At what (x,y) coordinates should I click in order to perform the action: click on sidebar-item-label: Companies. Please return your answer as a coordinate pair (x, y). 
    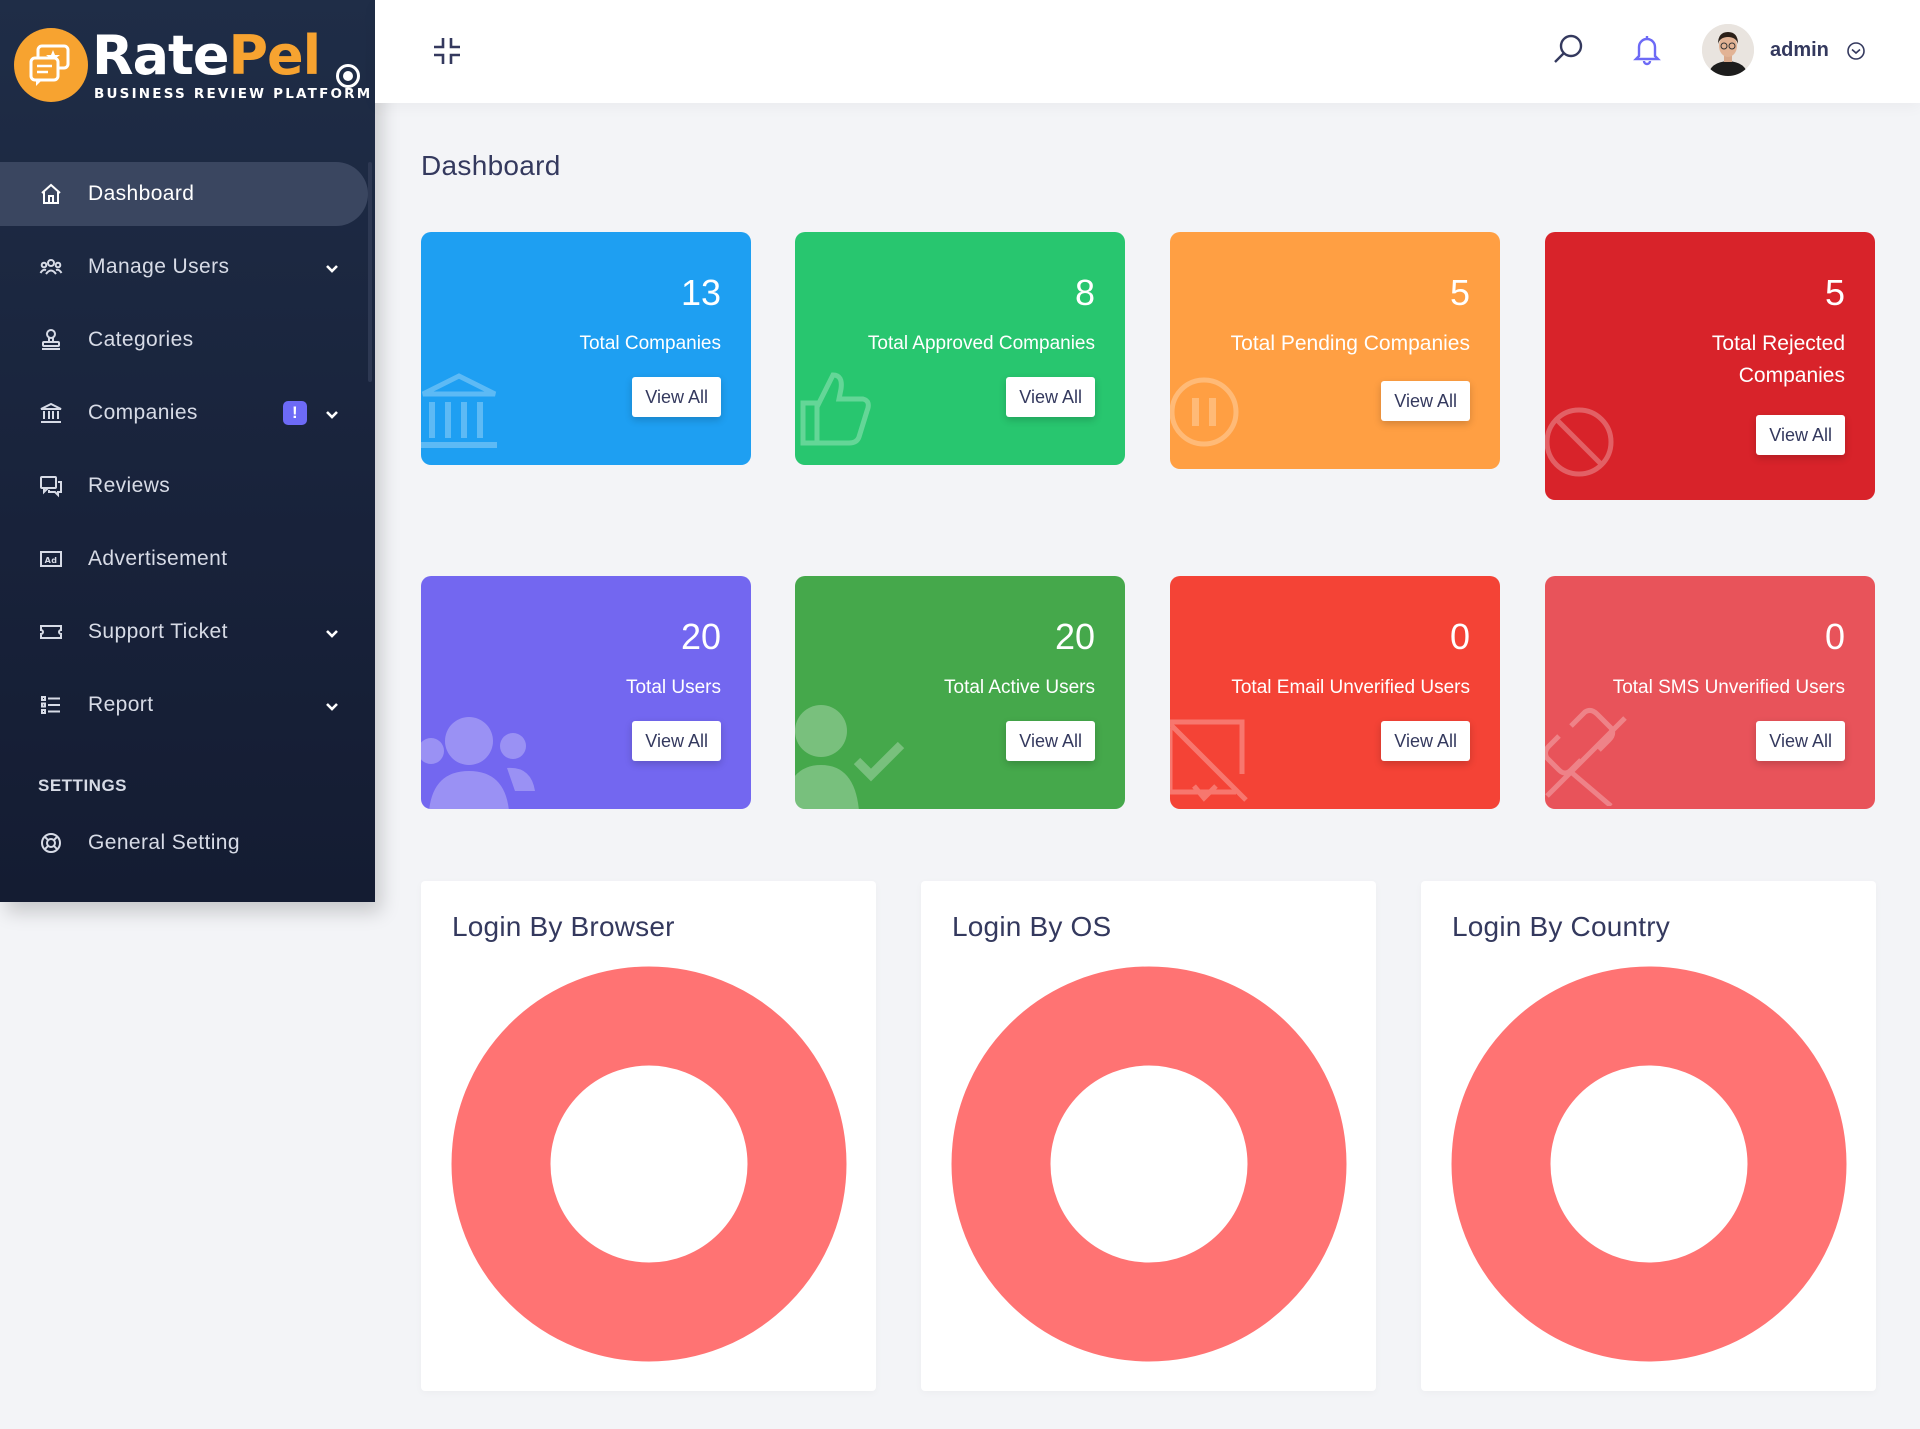
    Looking at the image, I should click on (143, 412).